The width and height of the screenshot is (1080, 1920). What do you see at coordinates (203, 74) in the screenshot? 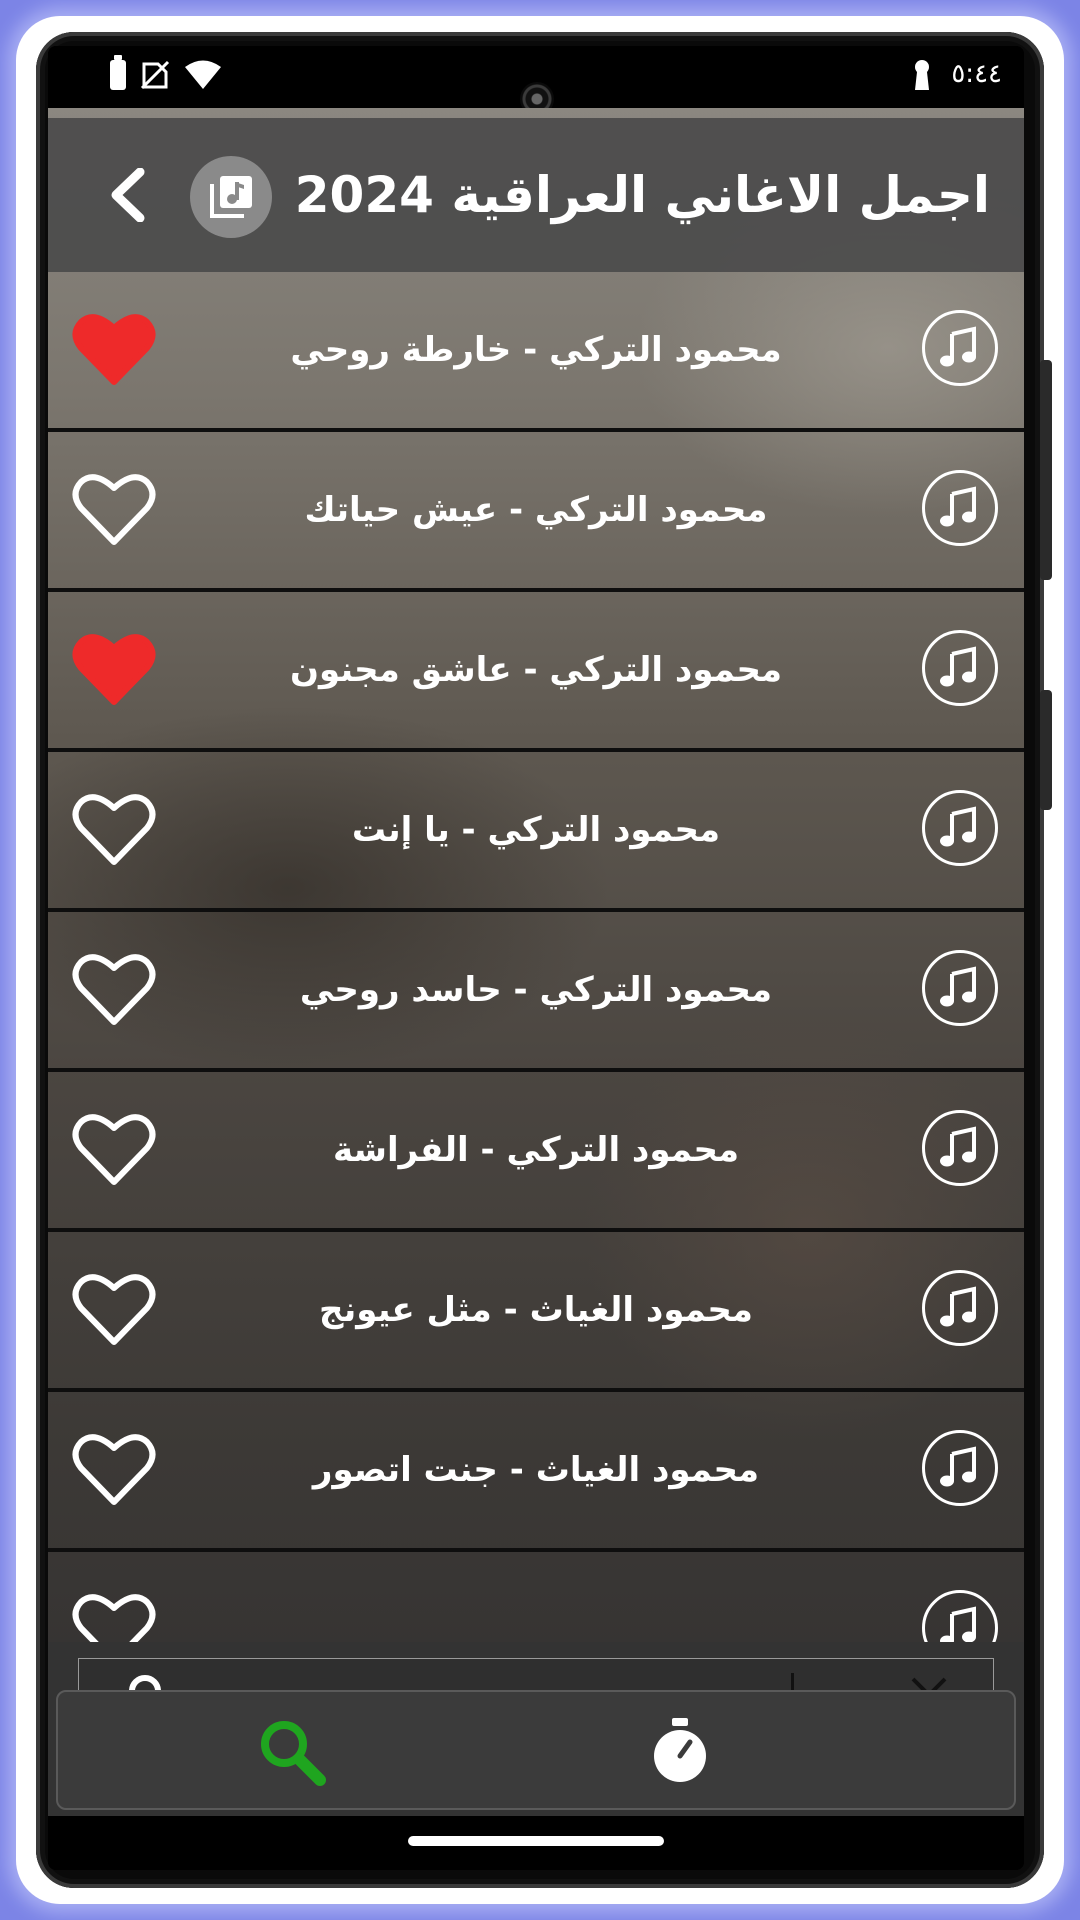
I see `wifi-icon` at bounding box center [203, 74].